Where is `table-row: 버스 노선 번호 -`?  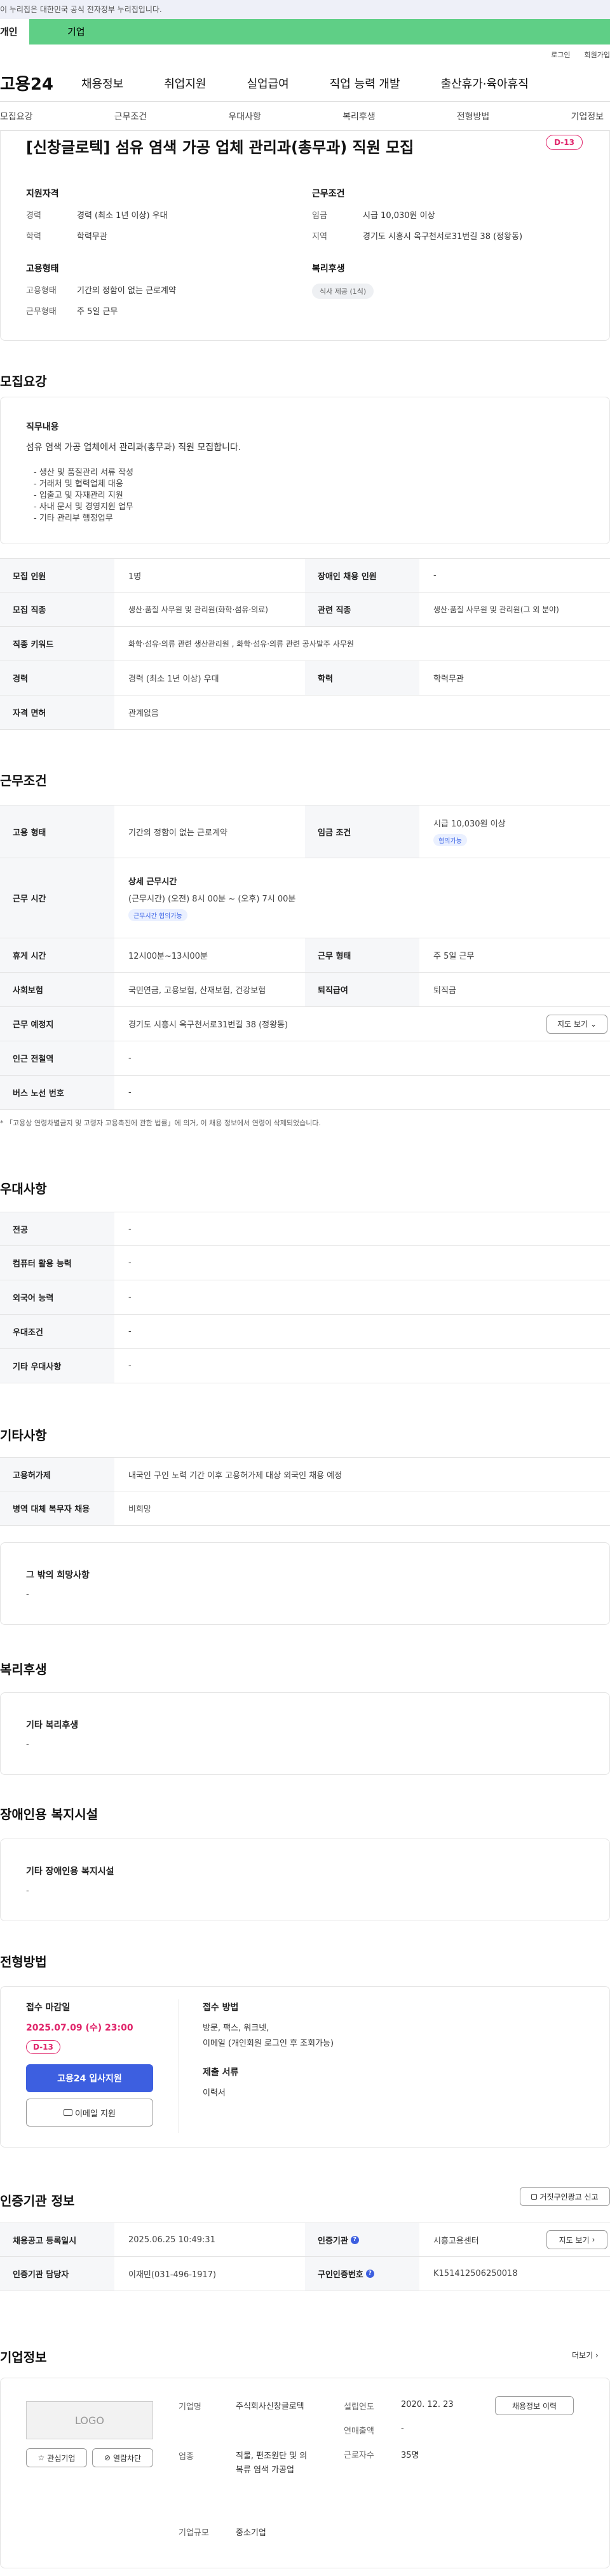
table-row: 버스 노선 번호 - is located at coordinates (305, 1093).